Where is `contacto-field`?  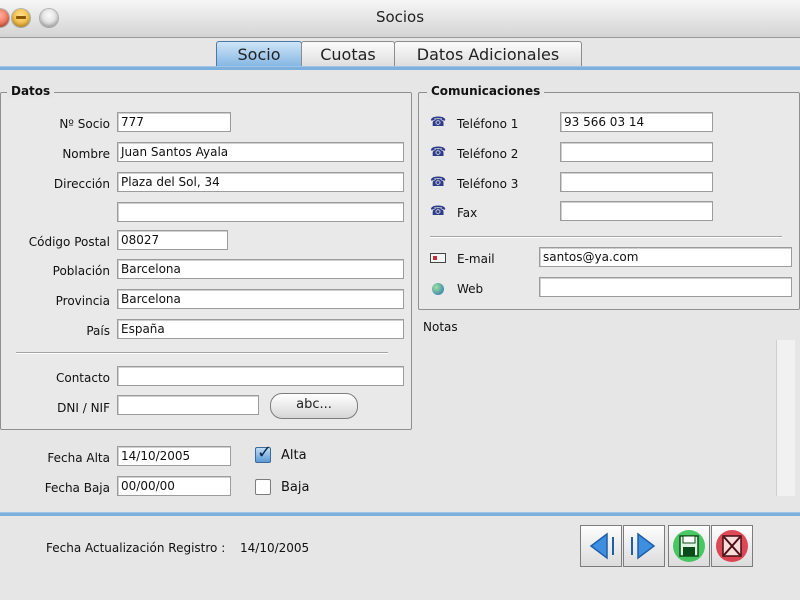 contacto-field is located at coordinates (260, 376).